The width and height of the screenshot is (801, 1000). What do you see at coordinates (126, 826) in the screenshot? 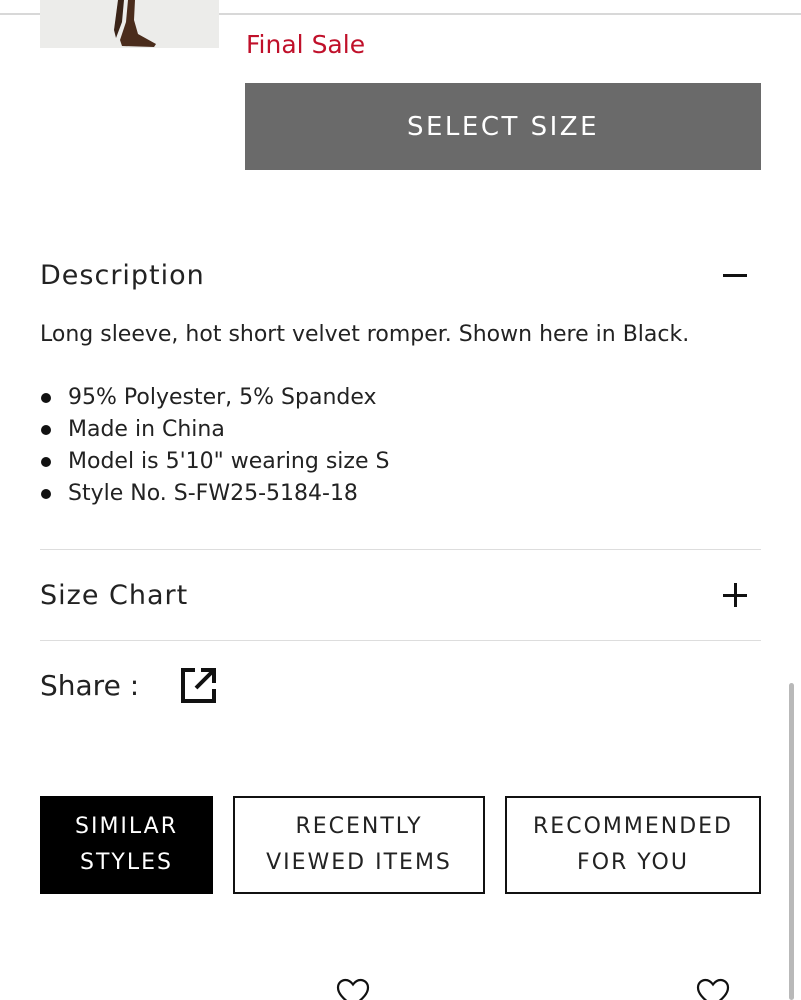
I see `tab-label-line: SIMILAR` at bounding box center [126, 826].